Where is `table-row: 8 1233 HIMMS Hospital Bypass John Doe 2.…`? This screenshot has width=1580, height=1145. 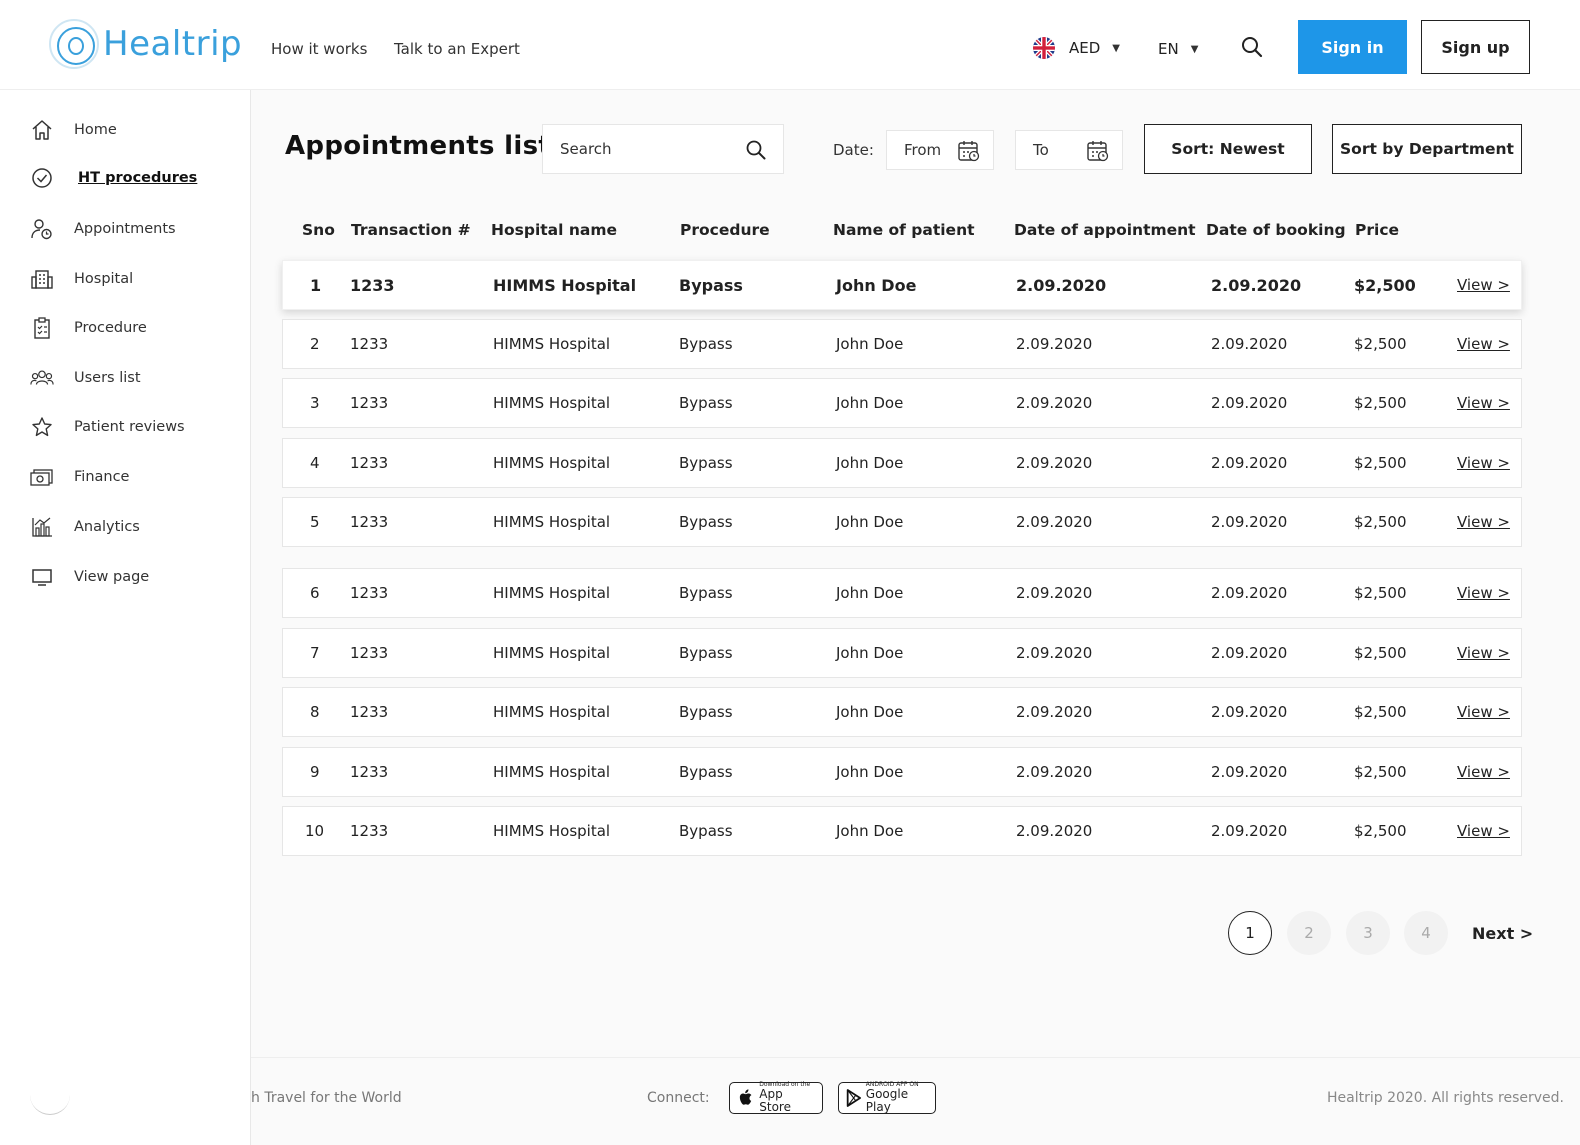 table-row: 8 1233 HIMMS Hospital Bypass John Doe 2.… is located at coordinates (902, 712).